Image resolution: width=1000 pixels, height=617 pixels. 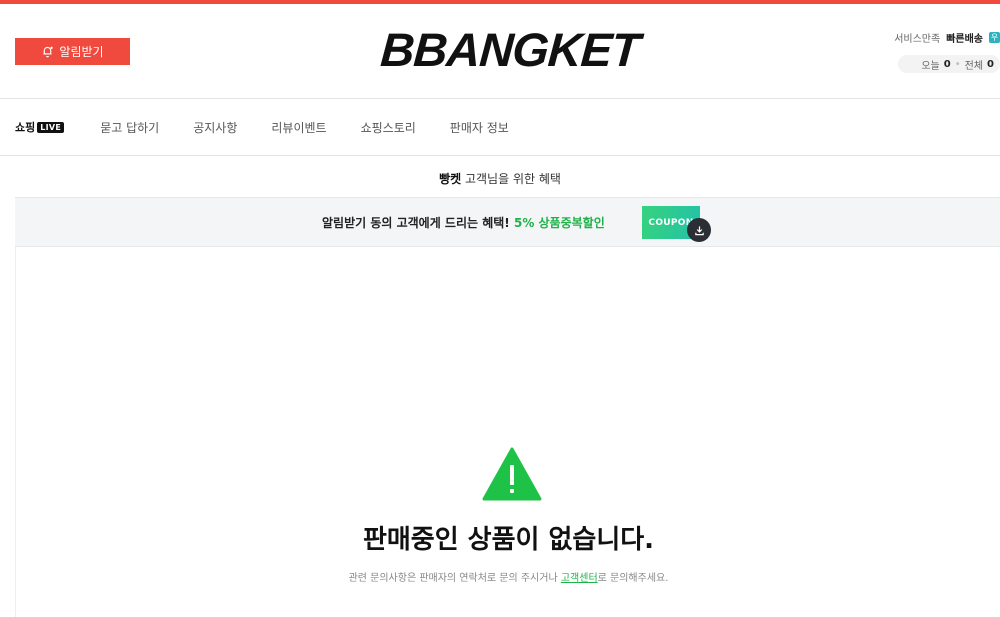 I want to click on store-logo: BBANGKET, so click(x=510, y=49).